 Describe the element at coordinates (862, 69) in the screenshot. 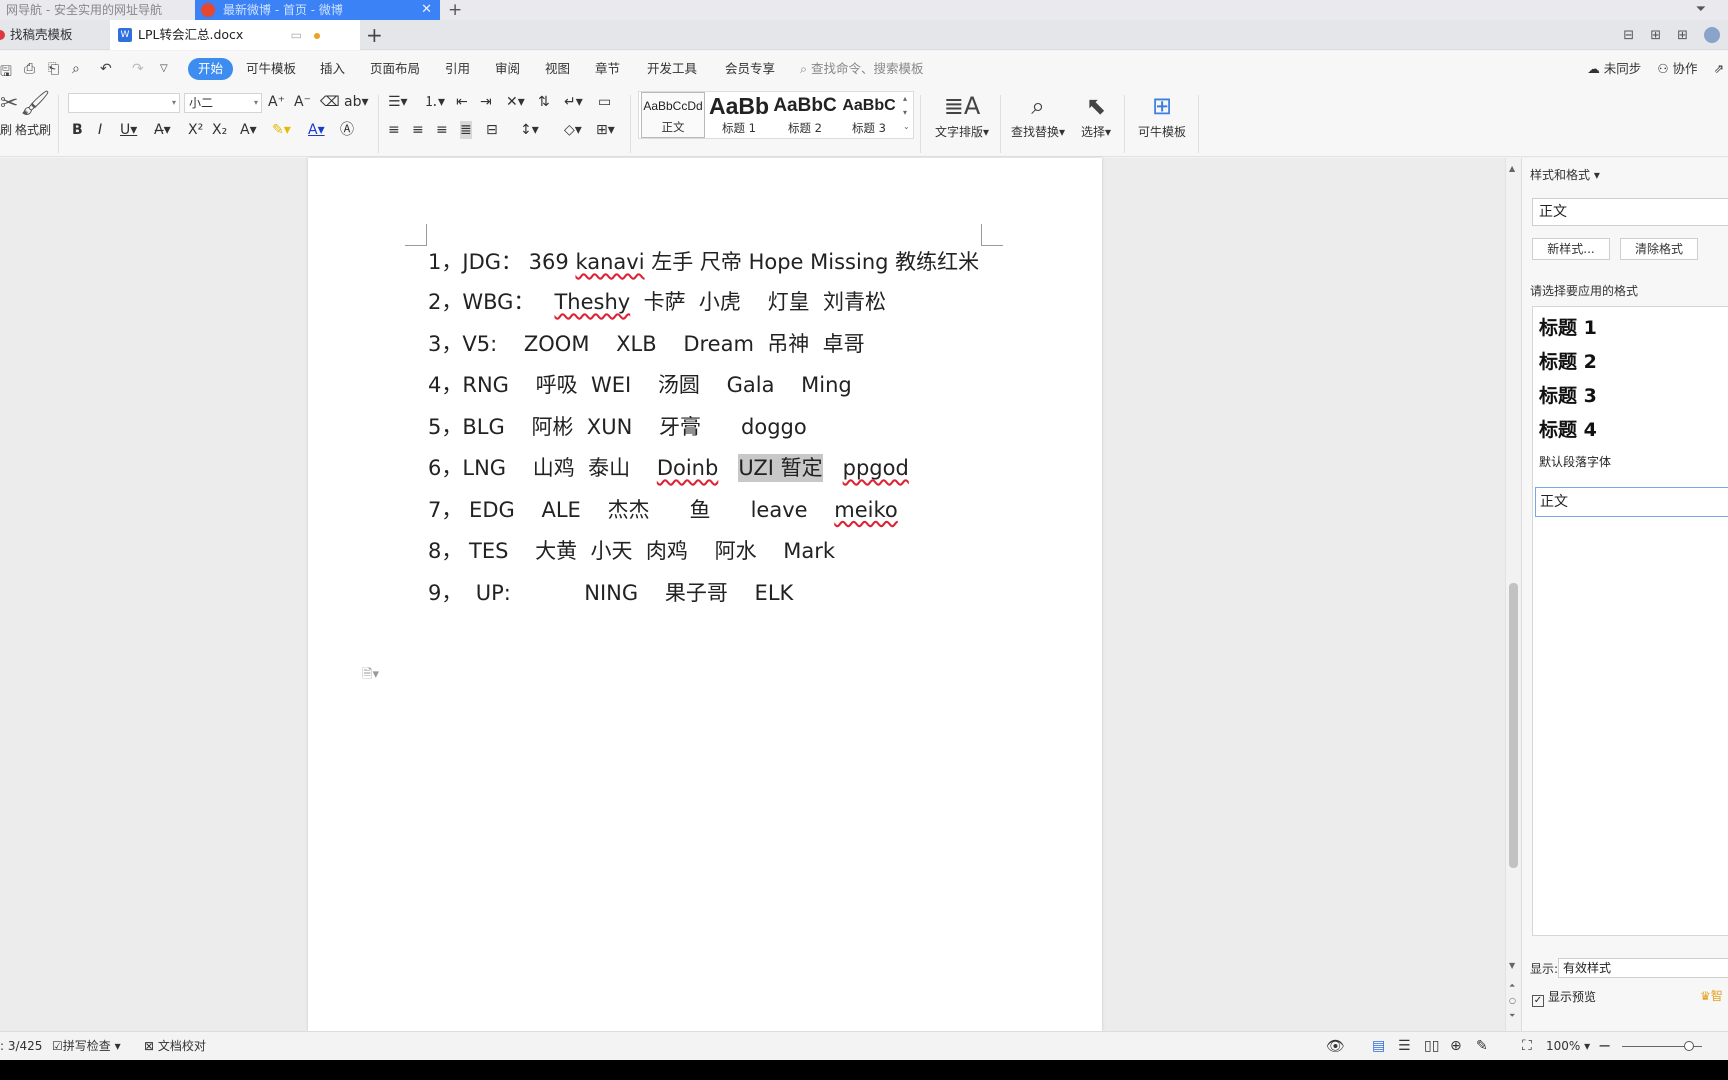

I see `command-search: ⌕ 查找命令、搜索模板` at that location.